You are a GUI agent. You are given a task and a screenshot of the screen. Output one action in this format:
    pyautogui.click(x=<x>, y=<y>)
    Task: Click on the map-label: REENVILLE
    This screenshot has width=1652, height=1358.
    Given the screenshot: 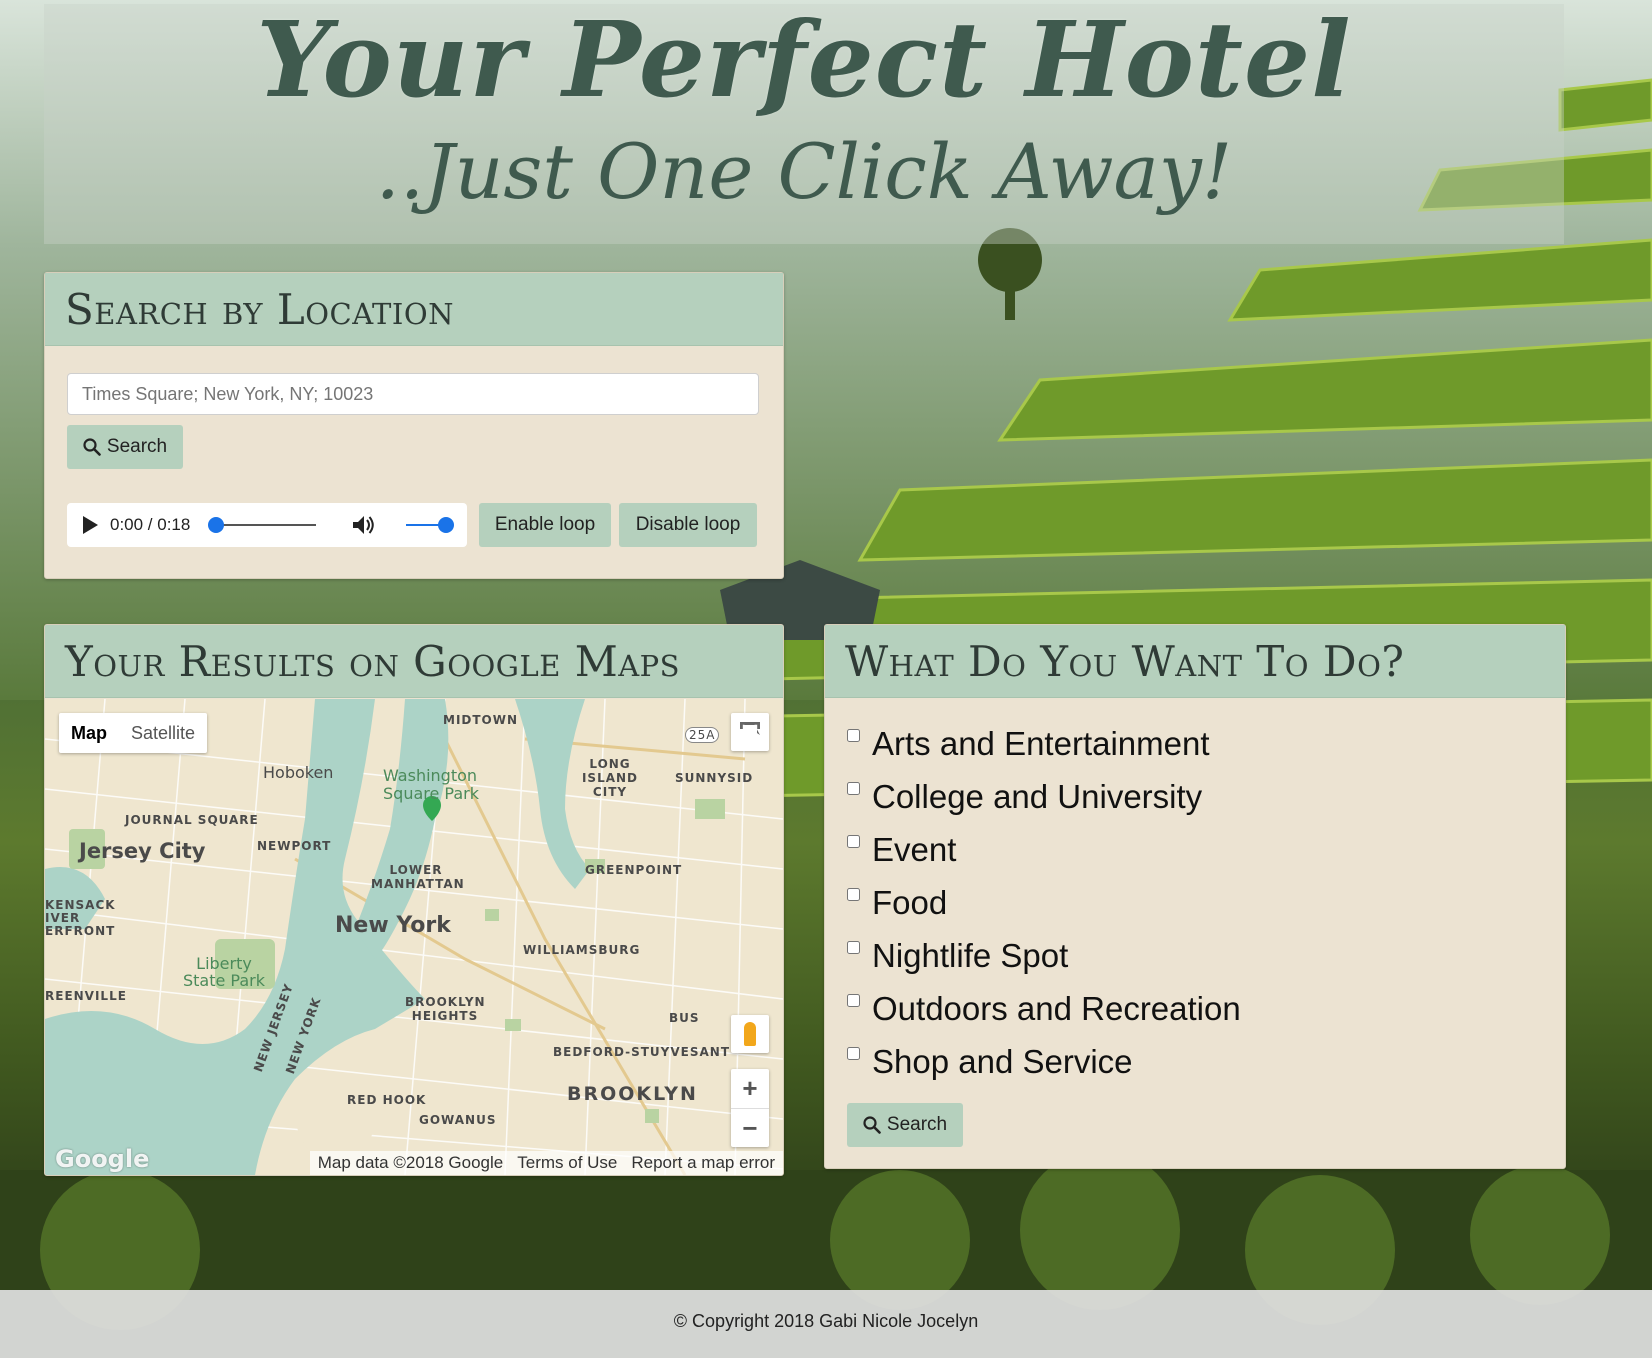 What is the action you would take?
    pyautogui.click(x=86, y=996)
    